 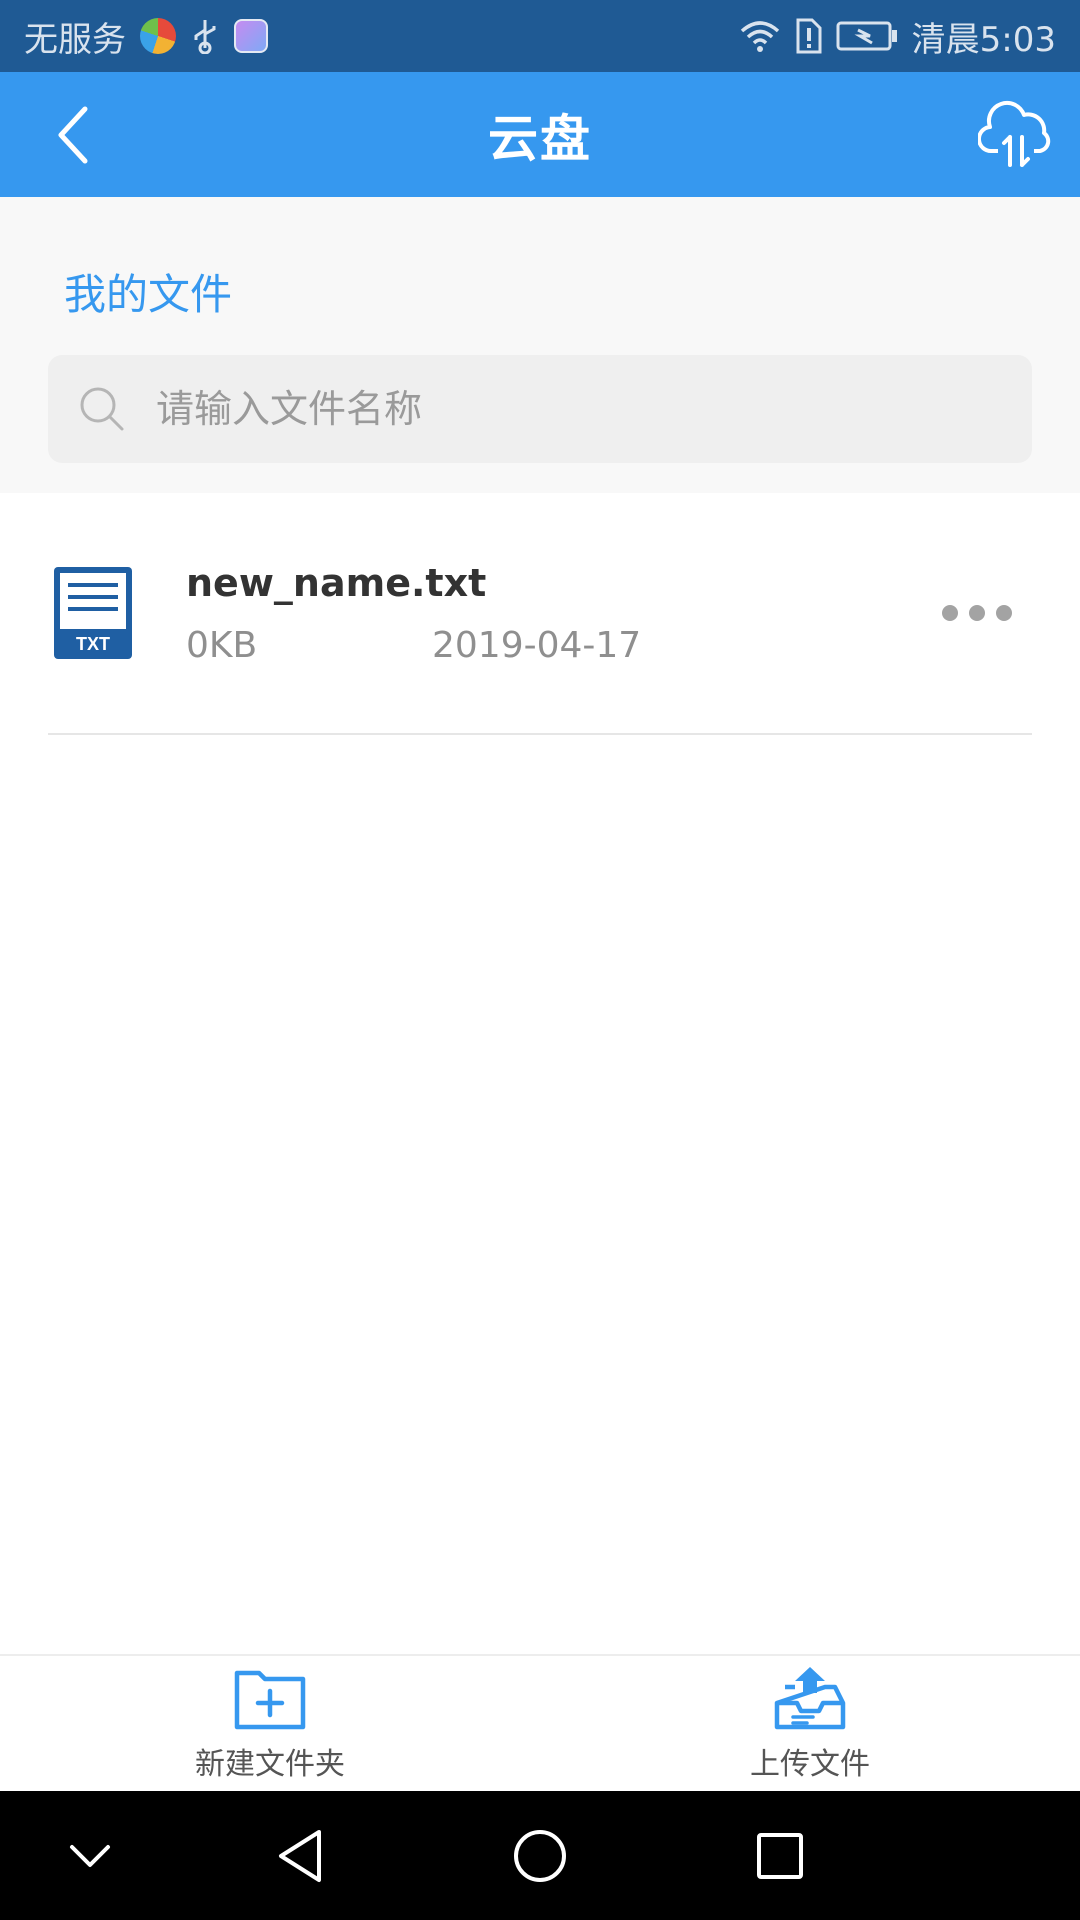 What do you see at coordinates (93, 644) in the screenshot?
I see `file-type-label: TXT` at bounding box center [93, 644].